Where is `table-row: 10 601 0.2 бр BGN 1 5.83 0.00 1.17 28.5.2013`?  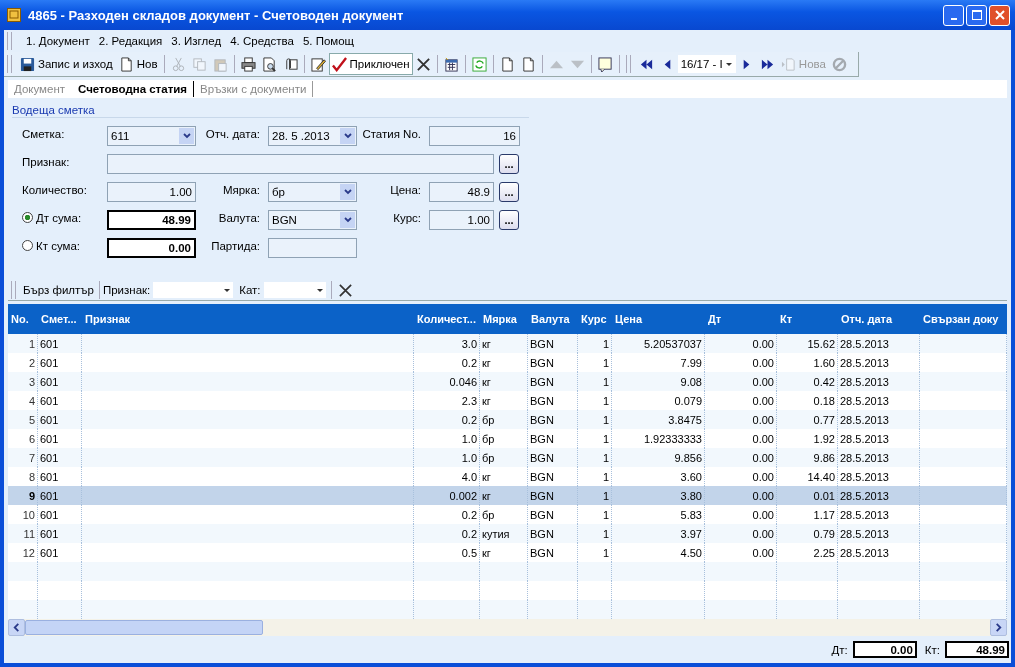
table-row: 10 601 0.2 бр BGN 1 5.83 0.00 1.17 28.5.2013 is located at coordinates (507, 514).